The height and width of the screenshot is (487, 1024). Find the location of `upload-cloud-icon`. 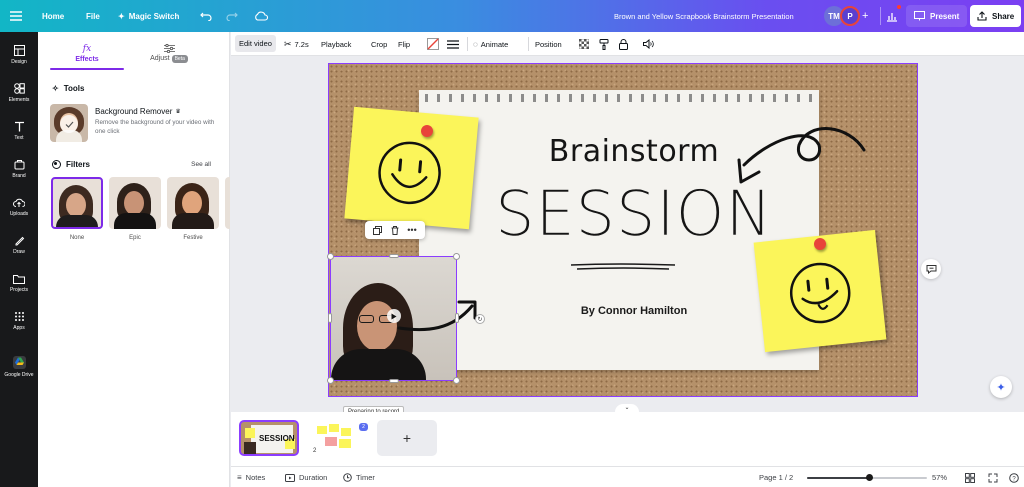

upload-cloud-icon is located at coordinates (19, 202).